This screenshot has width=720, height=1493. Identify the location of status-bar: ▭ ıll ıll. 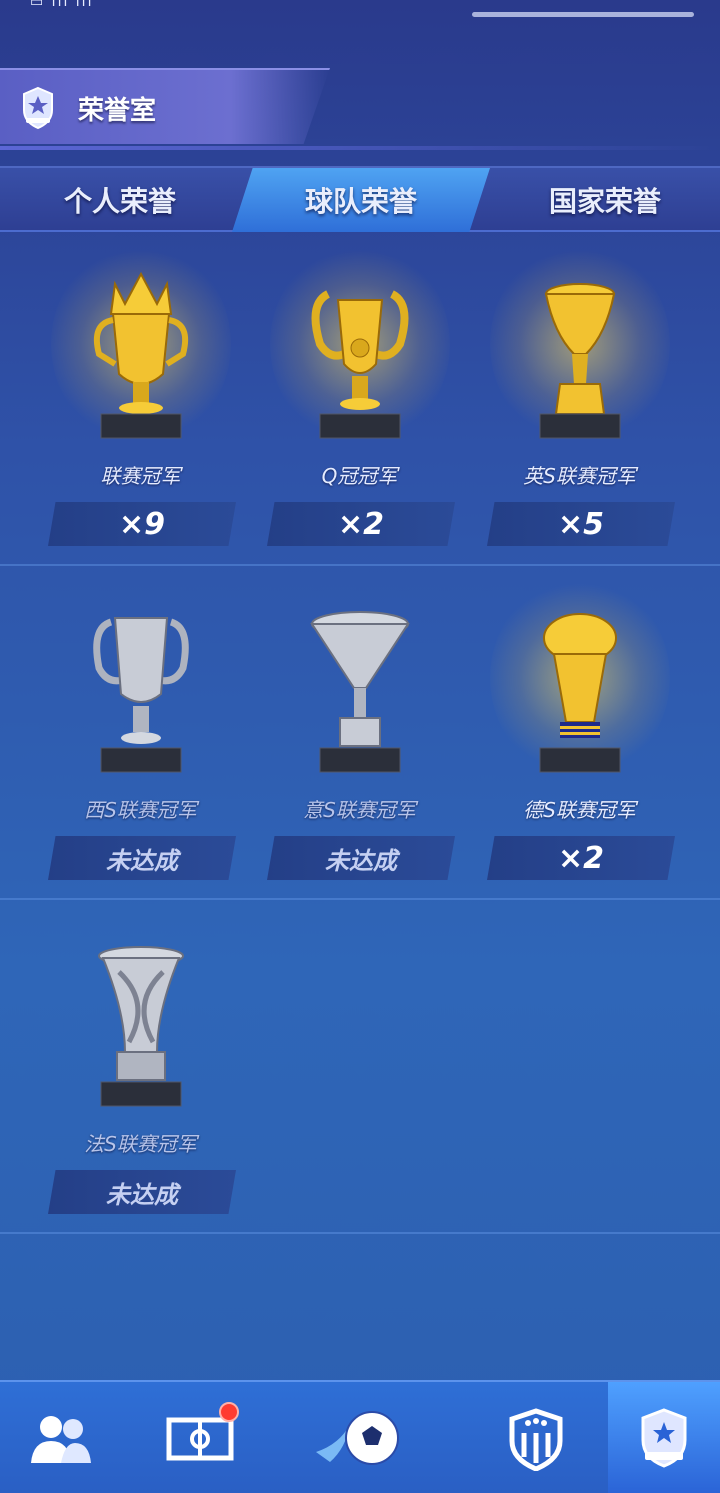
(360, 11).